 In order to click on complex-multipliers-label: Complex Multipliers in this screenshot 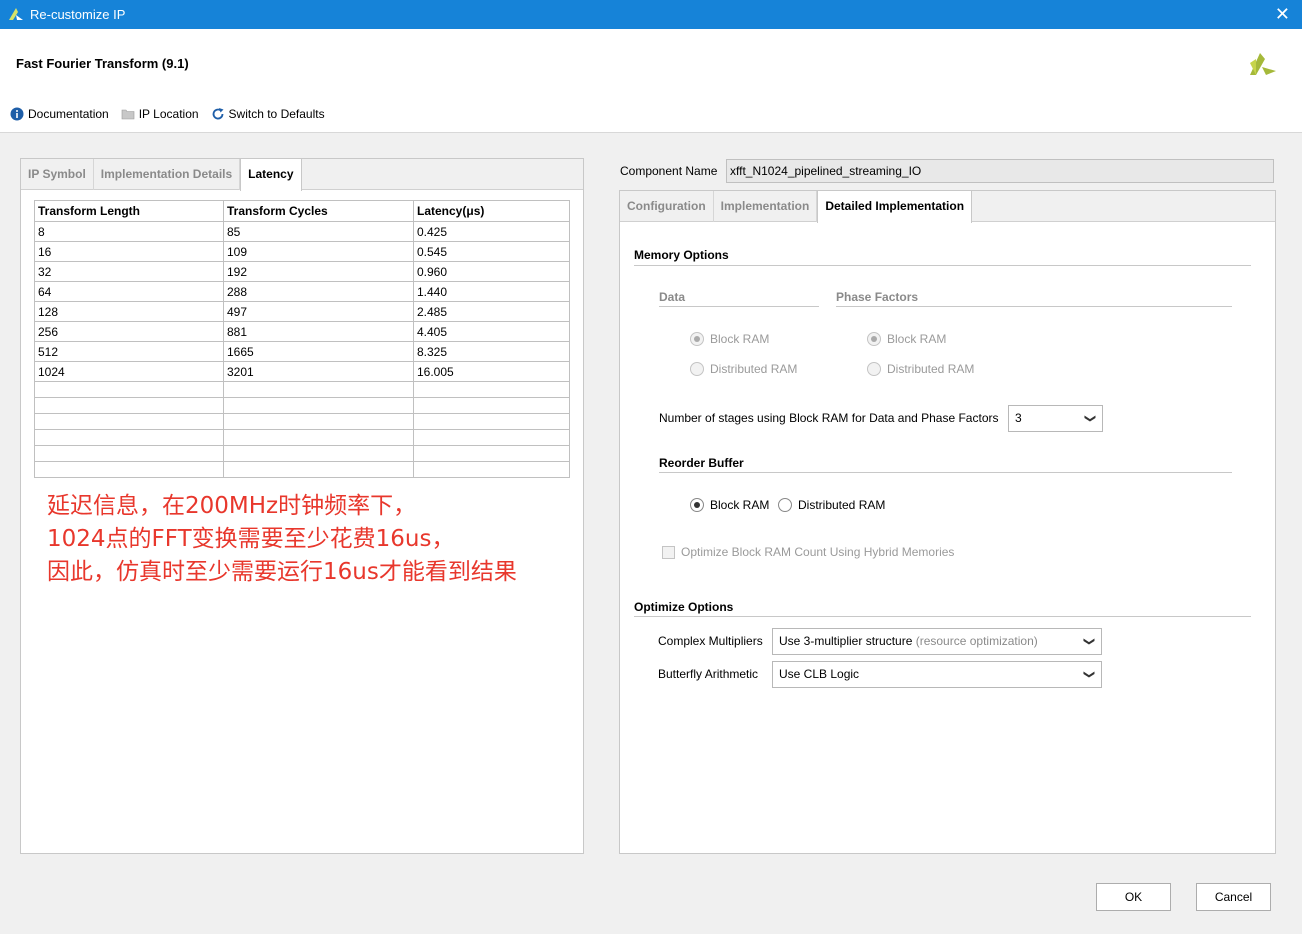, I will do `click(710, 641)`.